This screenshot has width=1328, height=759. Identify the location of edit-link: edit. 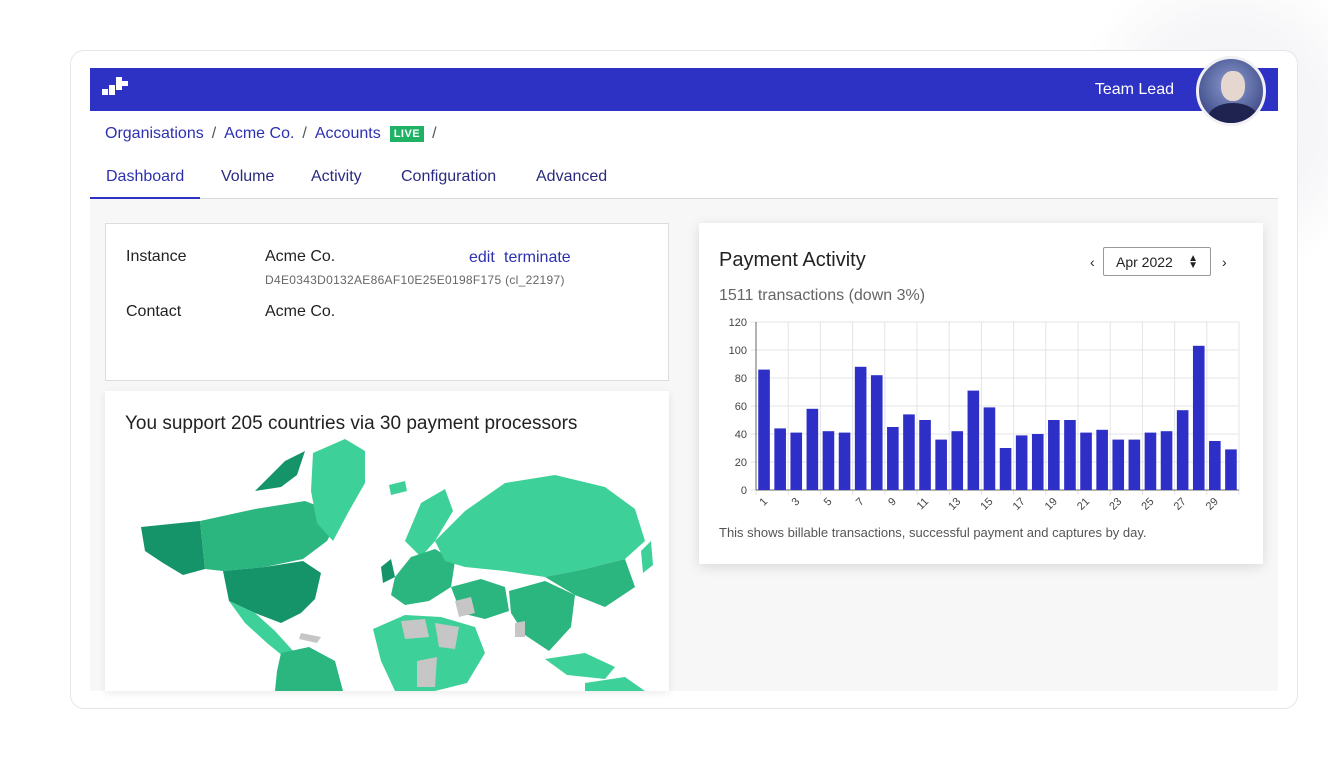
(482, 258).